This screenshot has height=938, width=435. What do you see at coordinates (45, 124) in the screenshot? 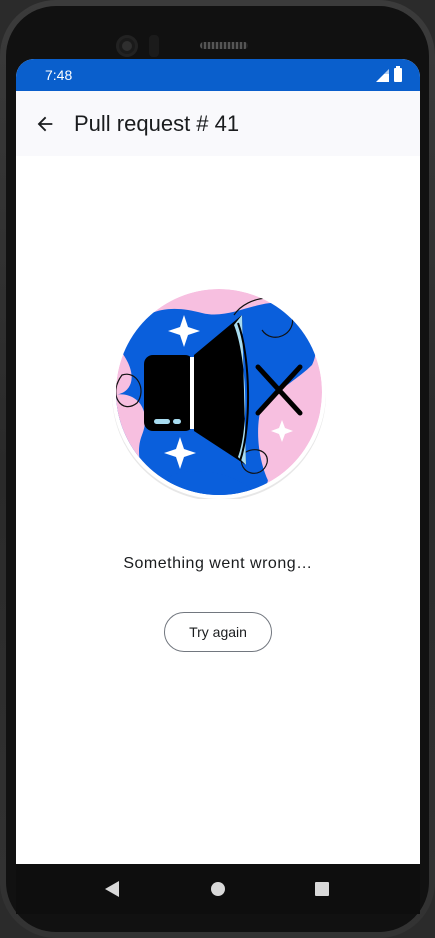
I see `arrow-back-icon` at bounding box center [45, 124].